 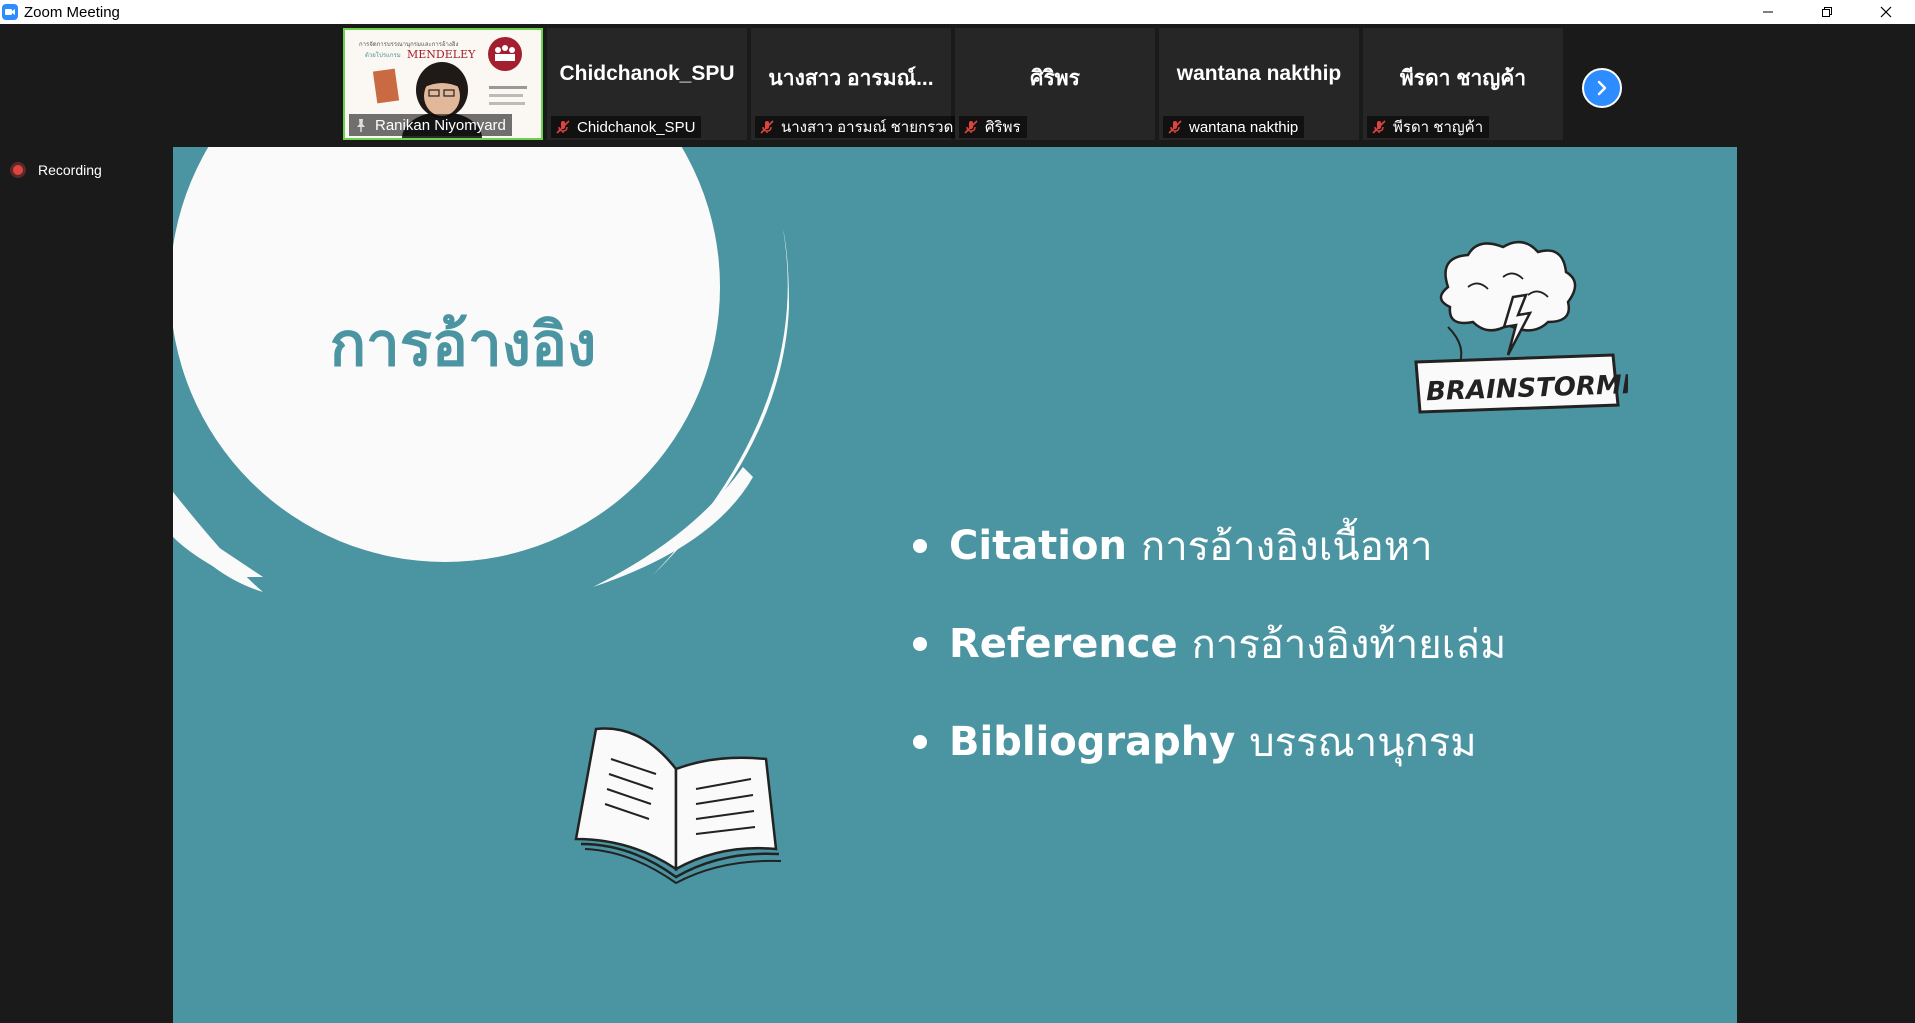 What do you see at coordinates (1063, 644) in the screenshot?
I see `bullet-term: Reference` at bounding box center [1063, 644].